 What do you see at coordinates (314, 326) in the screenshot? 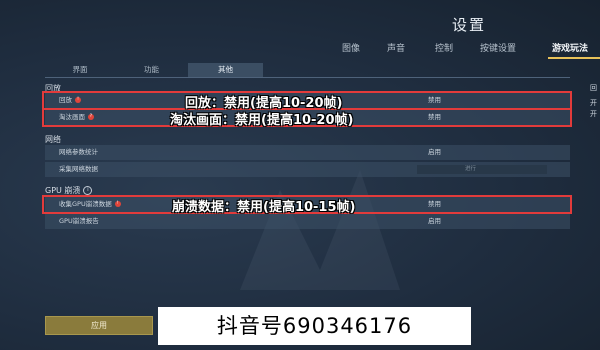
I see `watermark: 抖音号690346176` at bounding box center [314, 326].